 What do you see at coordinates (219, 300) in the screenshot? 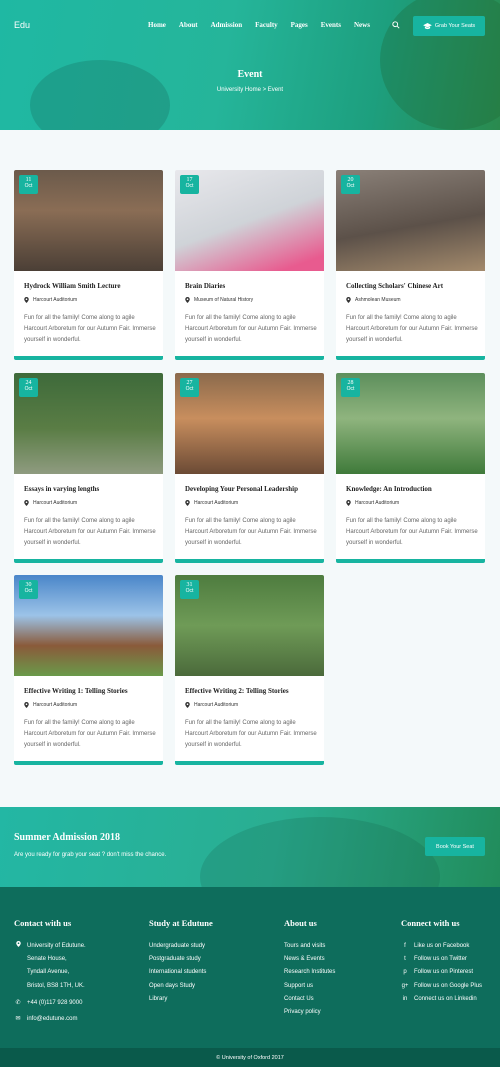
I see `event-location: Museum of Natural History` at bounding box center [219, 300].